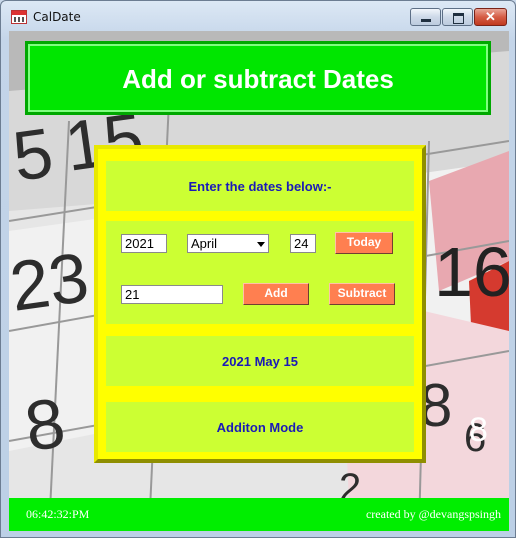 This screenshot has width=516, height=538. What do you see at coordinates (57, 17) in the screenshot?
I see `window-title: CalDate` at bounding box center [57, 17].